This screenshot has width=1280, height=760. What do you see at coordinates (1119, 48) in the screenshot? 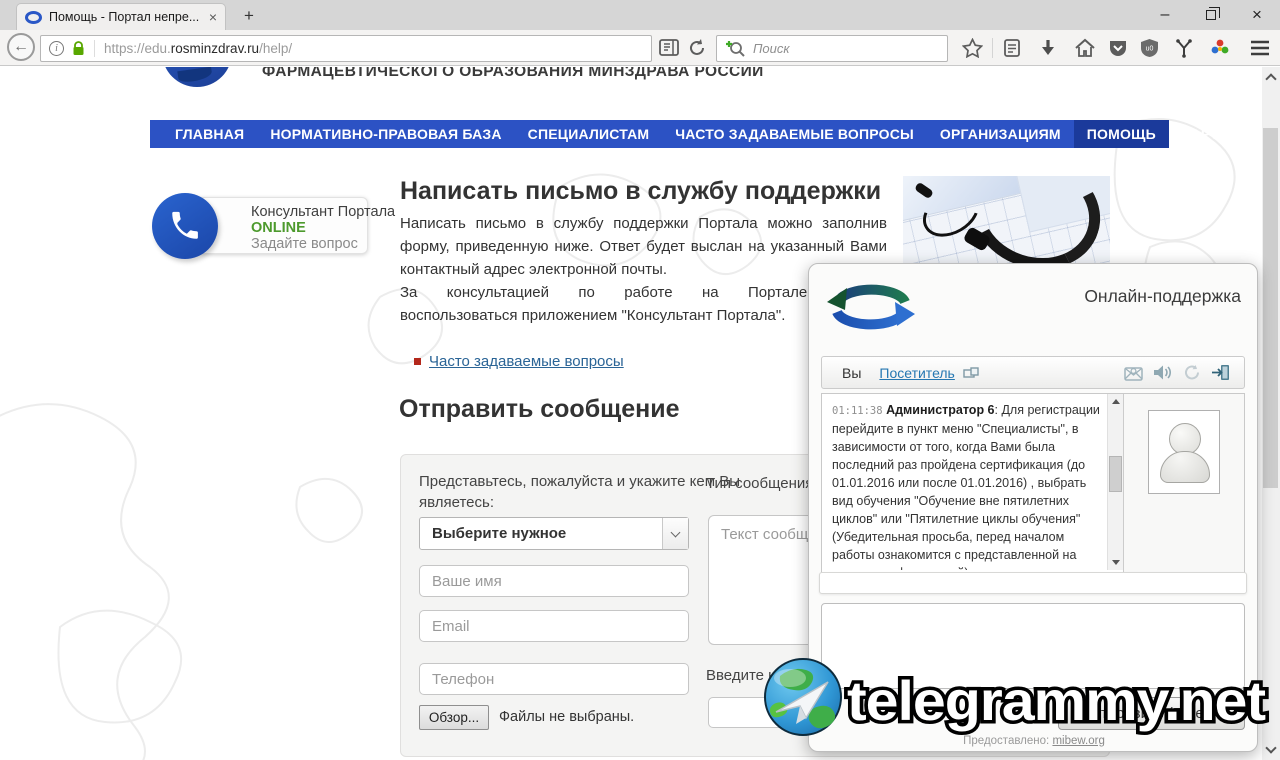
I see `pocket-icon` at bounding box center [1119, 48].